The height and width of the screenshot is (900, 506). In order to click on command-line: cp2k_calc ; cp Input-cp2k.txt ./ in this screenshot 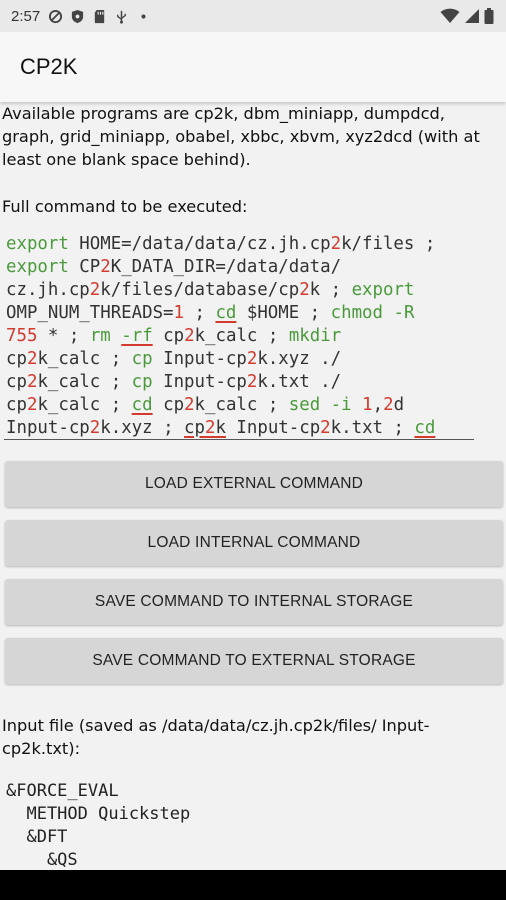, I will do `click(174, 382)`.